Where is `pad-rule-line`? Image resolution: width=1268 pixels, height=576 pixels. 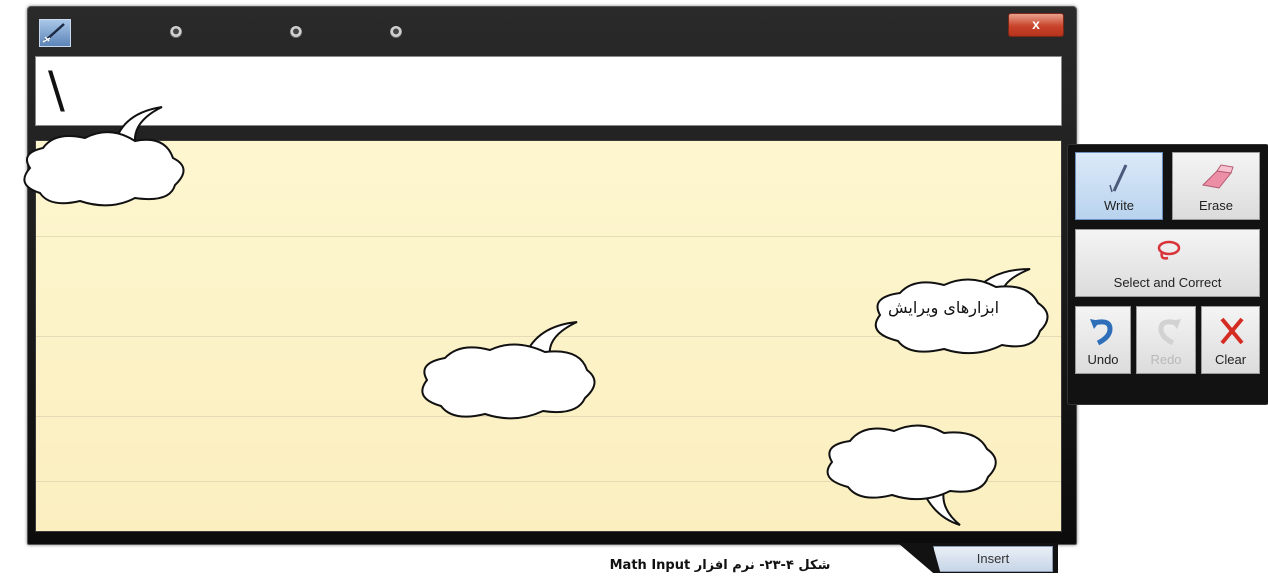 pad-rule-line is located at coordinates (548, 236).